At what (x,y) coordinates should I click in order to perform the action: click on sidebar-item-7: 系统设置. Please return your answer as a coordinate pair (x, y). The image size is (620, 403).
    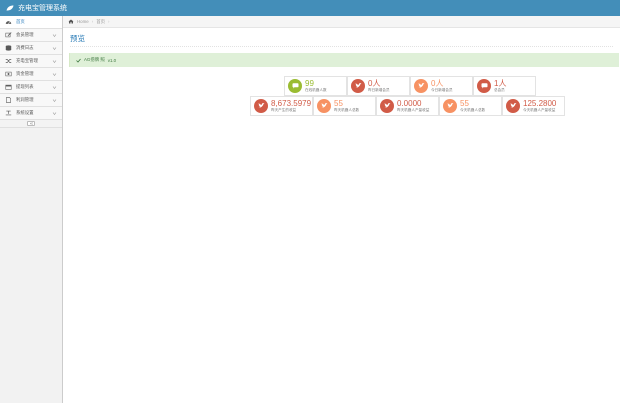
    Looking at the image, I should click on (31, 113).